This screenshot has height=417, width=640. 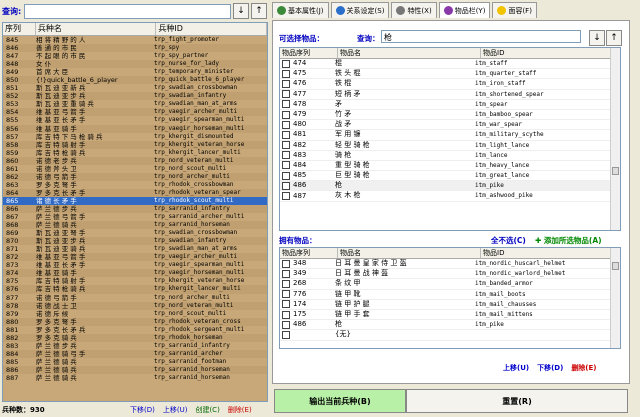 I want to click on troop-row: 872 维 基 亚 弓 箭 手 trp_vaegir_archer_multi, so click(x=135, y=257).